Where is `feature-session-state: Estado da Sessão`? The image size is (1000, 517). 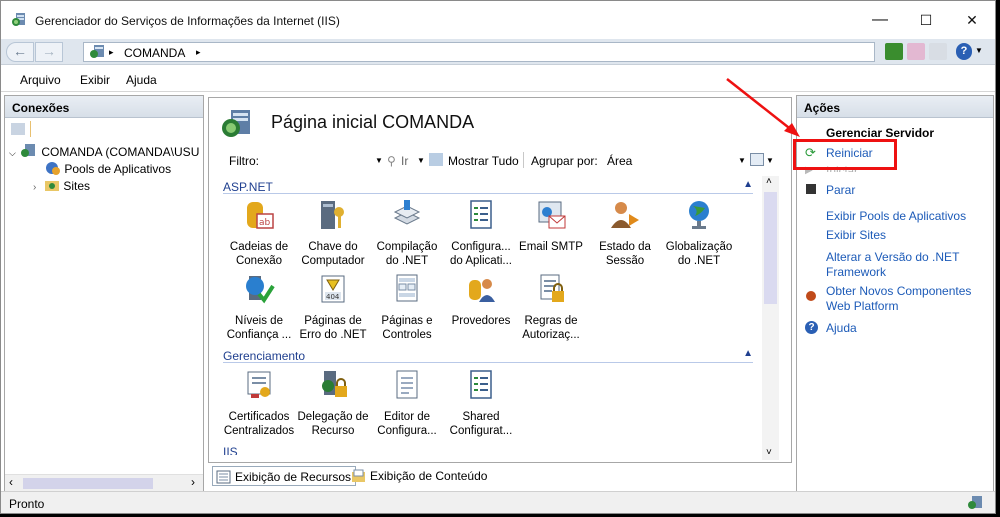 feature-session-state: Estado da Sessão is located at coordinates (625, 233).